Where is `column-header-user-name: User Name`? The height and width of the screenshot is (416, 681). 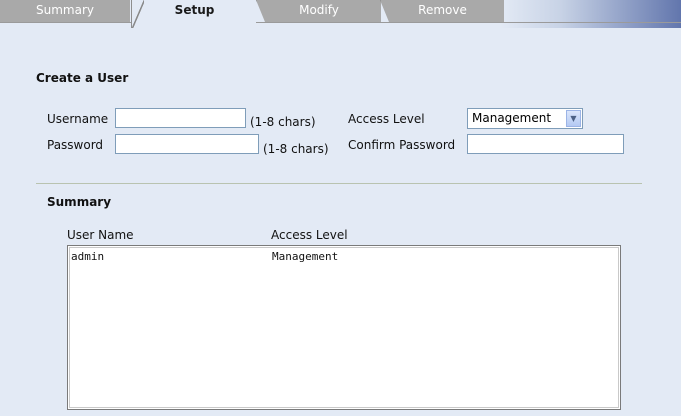 column-header-user-name: User Name is located at coordinates (100, 235).